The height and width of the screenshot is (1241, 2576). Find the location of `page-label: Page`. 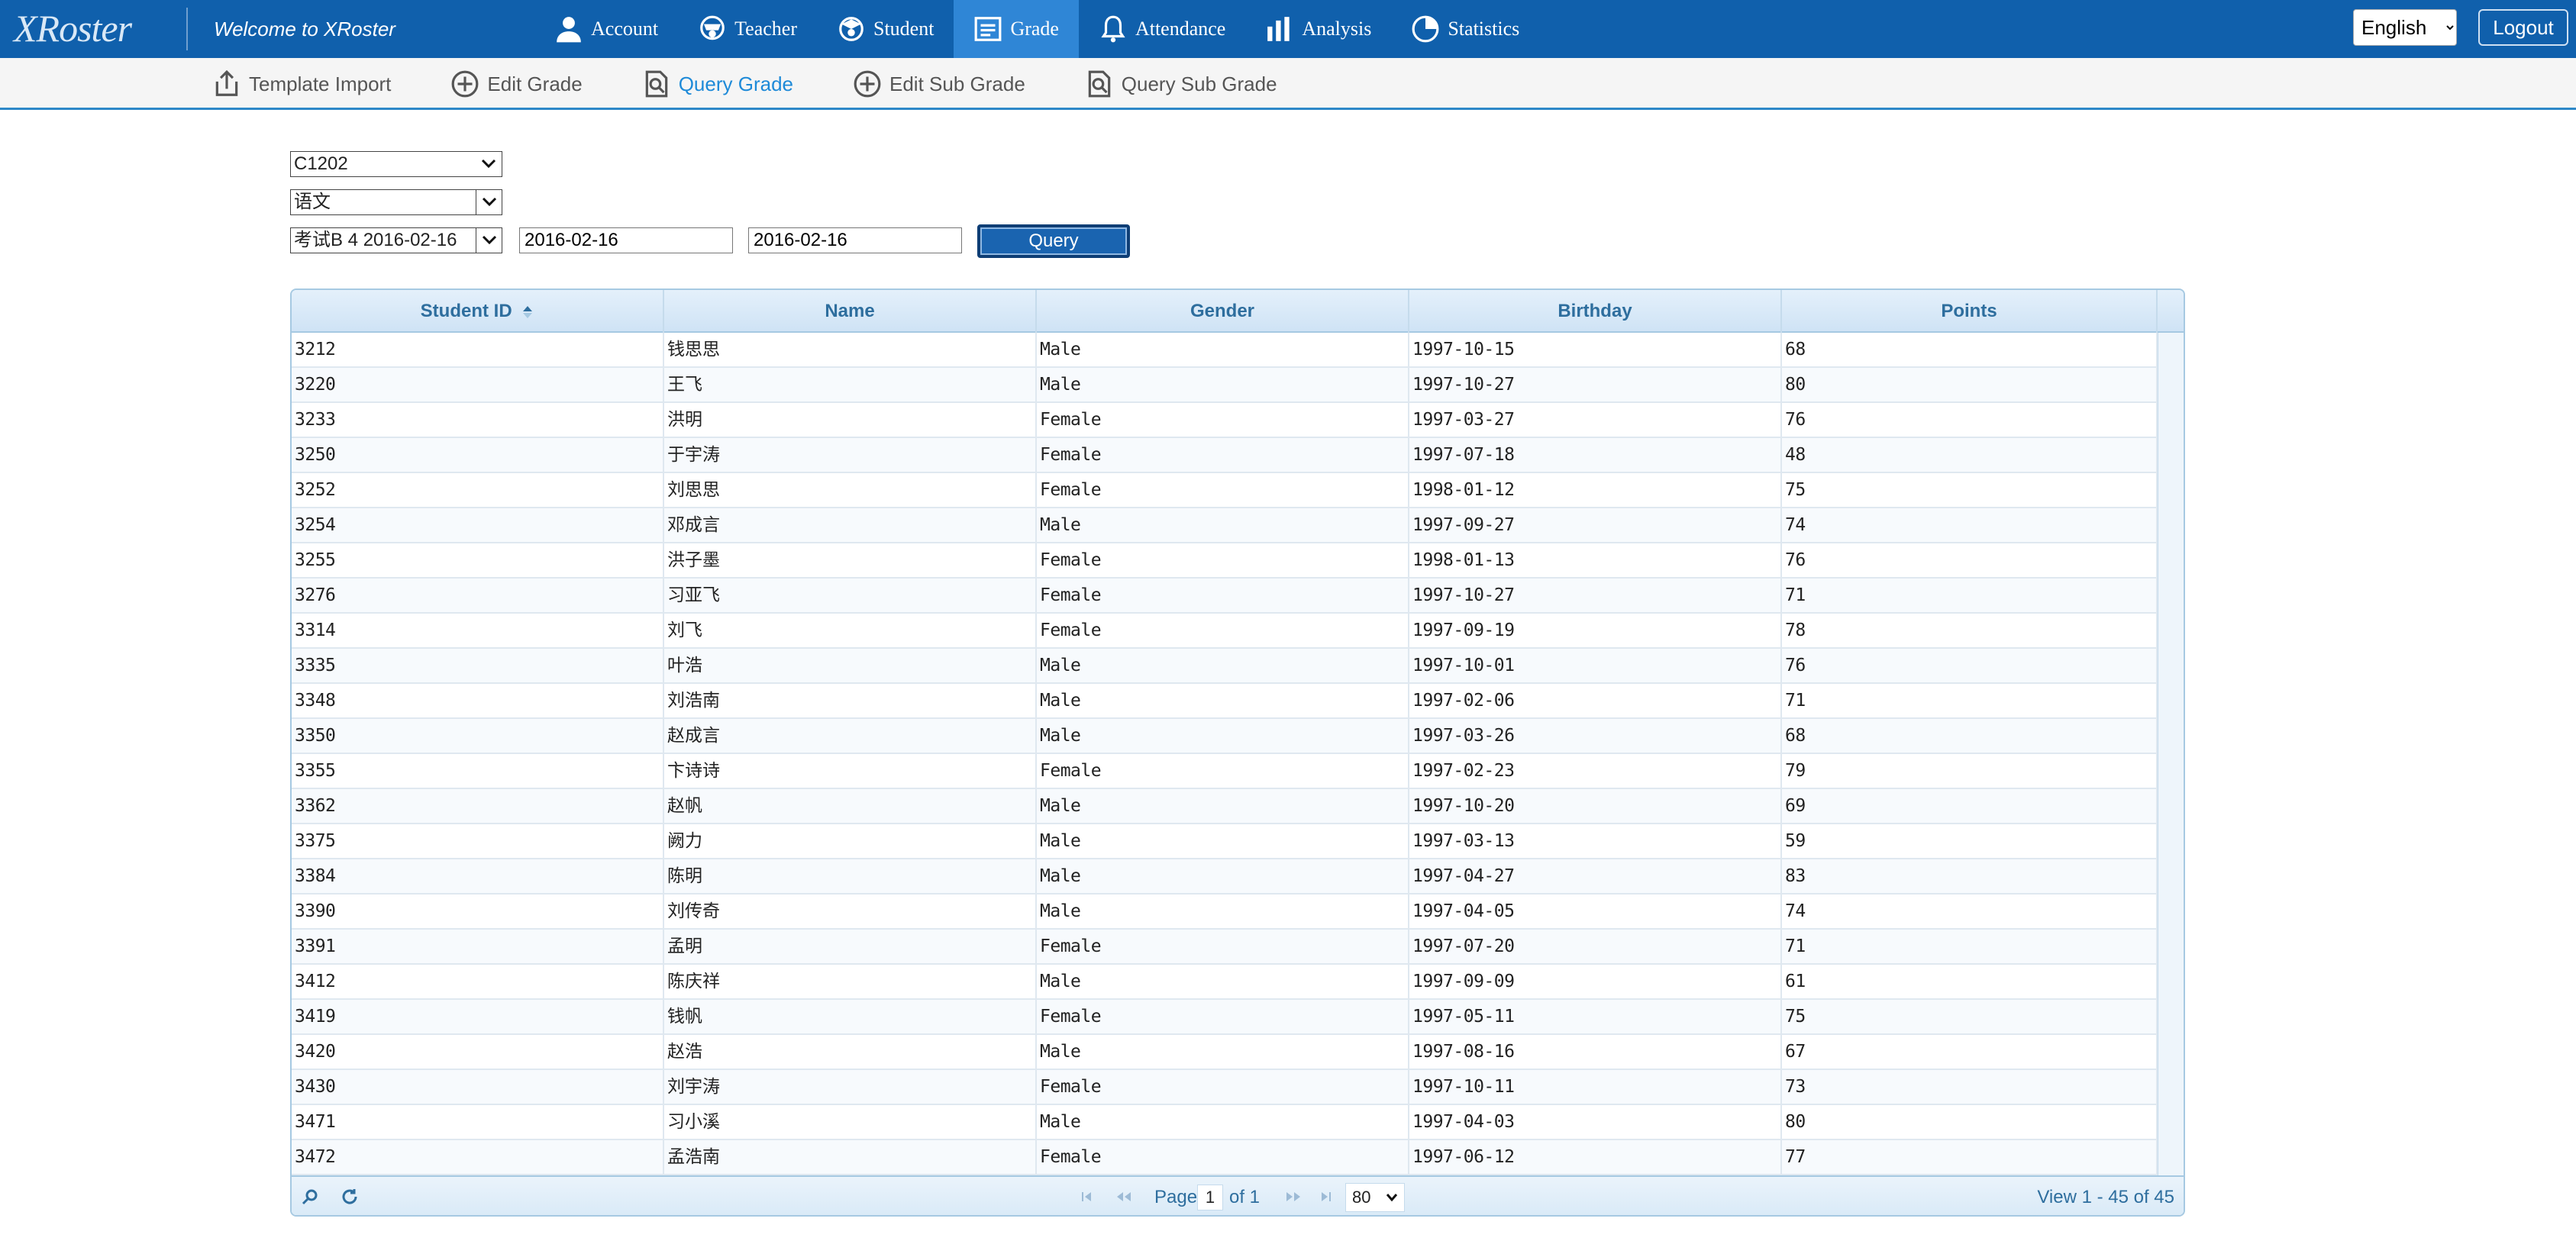

page-label: Page is located at coordinates (1176, 1197).